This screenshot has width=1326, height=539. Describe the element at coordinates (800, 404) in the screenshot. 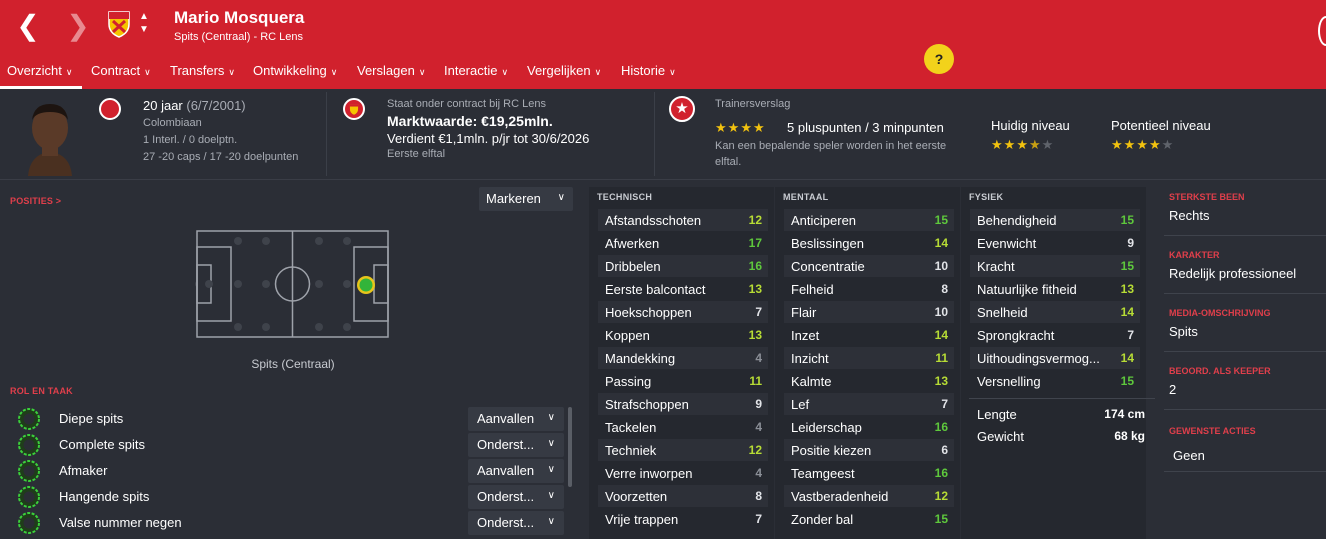

I see `attribute-name: Lef` at that location.